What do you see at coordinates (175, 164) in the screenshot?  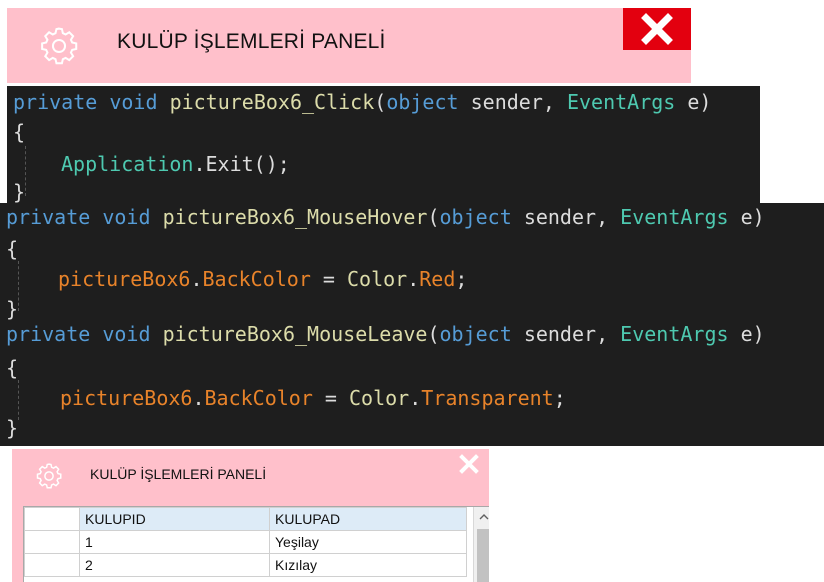 I see `code-body: Application.Exit();` at bounding box center [175, 164].